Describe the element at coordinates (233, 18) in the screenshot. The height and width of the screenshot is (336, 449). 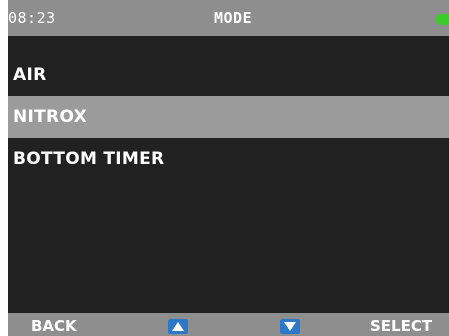
I see `screen-title: MODE` at that location.